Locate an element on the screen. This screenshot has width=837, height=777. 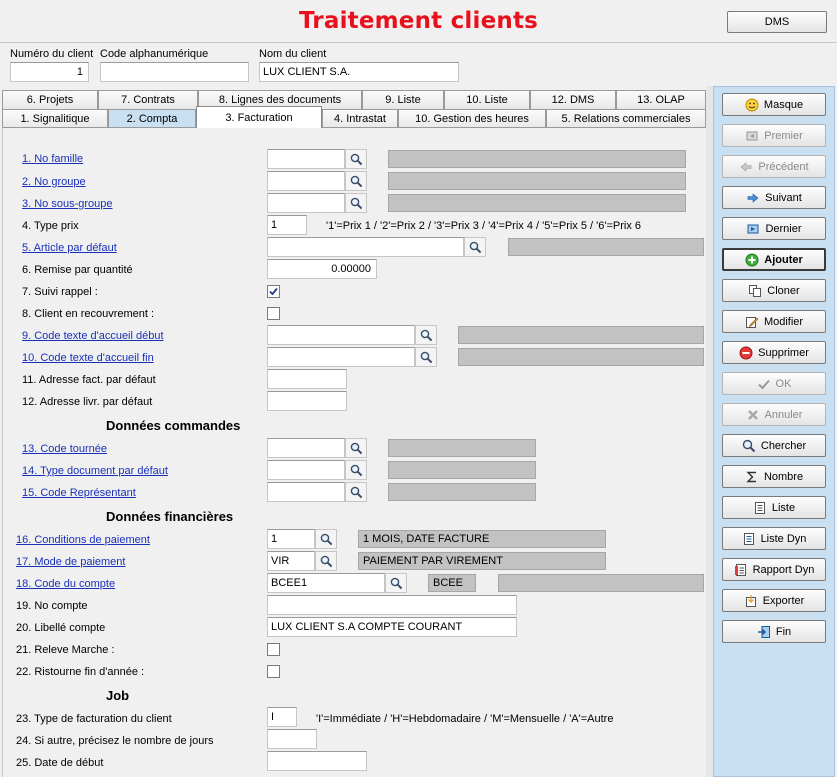
mode-description: PAIEMENT PAR VIREMENT is located at coordinates (482, 561).